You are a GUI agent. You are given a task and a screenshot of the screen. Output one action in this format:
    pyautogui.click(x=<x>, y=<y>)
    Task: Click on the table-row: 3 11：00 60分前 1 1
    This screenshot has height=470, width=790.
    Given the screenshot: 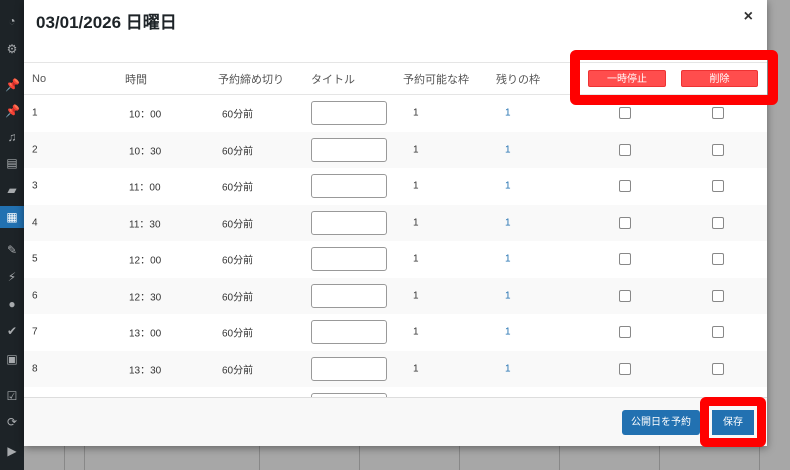 What is the action you would take?
    pyautogui.click(x=395, y=186)
    